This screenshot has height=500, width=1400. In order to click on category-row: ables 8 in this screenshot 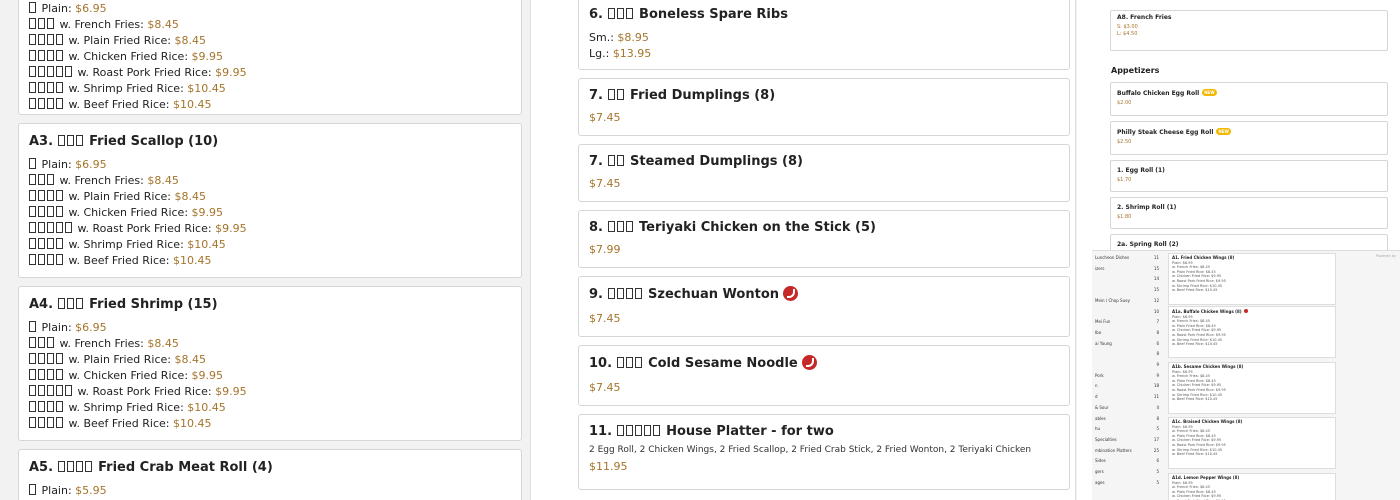, I will do `click(1127, 418)`.